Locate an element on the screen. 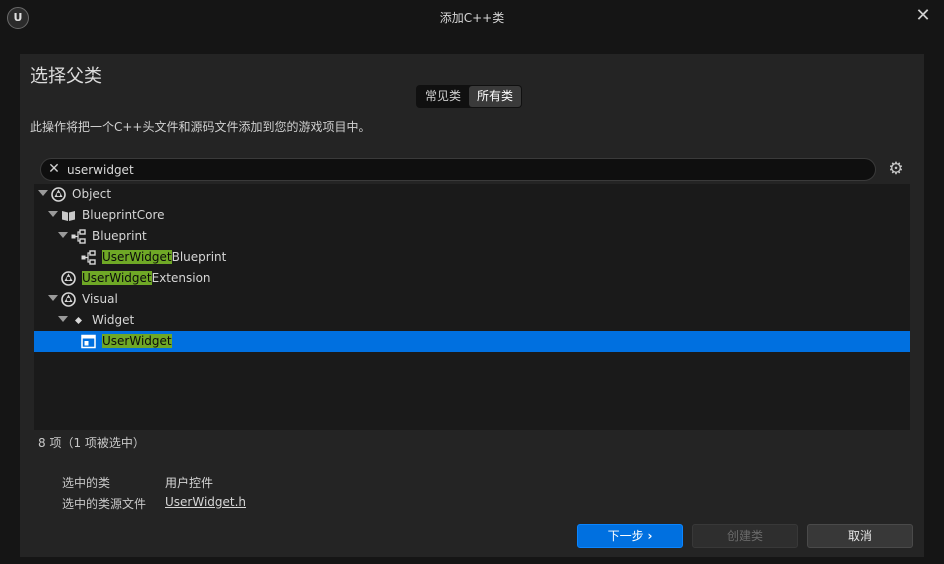 The width and height of the screenshot is (944, 564). selected-source-label: 选中的类源文件 is located at coordinates (104, 504).